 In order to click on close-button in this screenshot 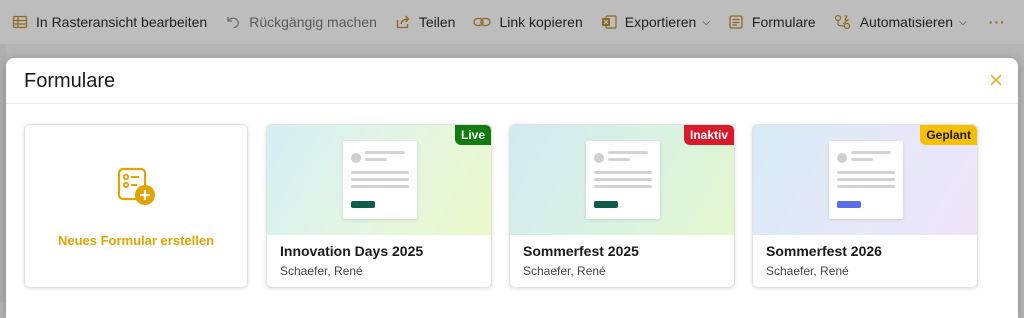, I will do `click(996, 80)`.